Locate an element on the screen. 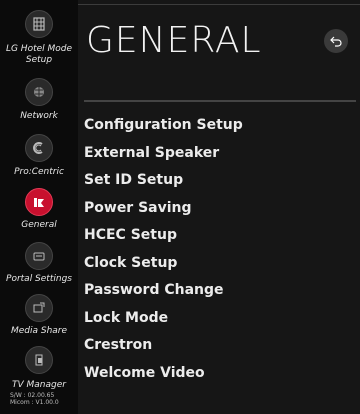 The width and height of the screenshot is (360, 414). back-button is located at coordinates (336, 41).